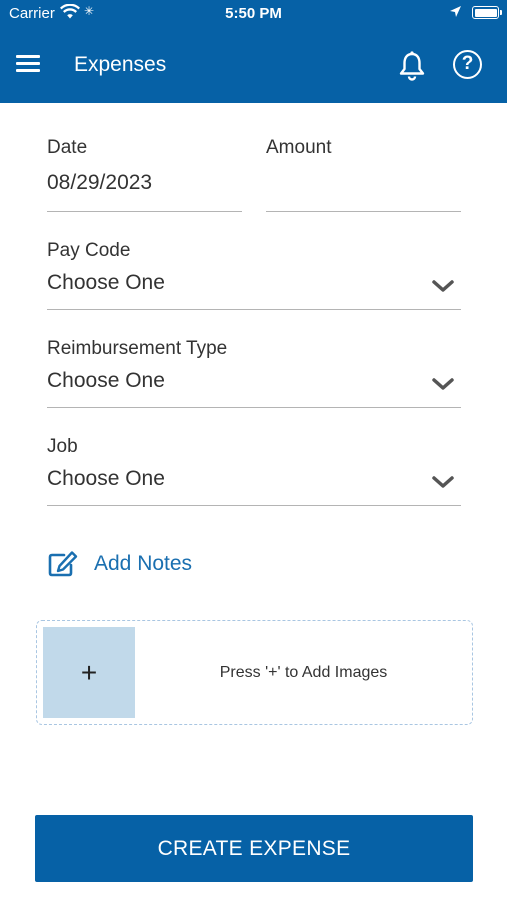 Image resolution: width=507 pixels, height=900 pixels. I want to click on job-label: Job, so click(62, 446).